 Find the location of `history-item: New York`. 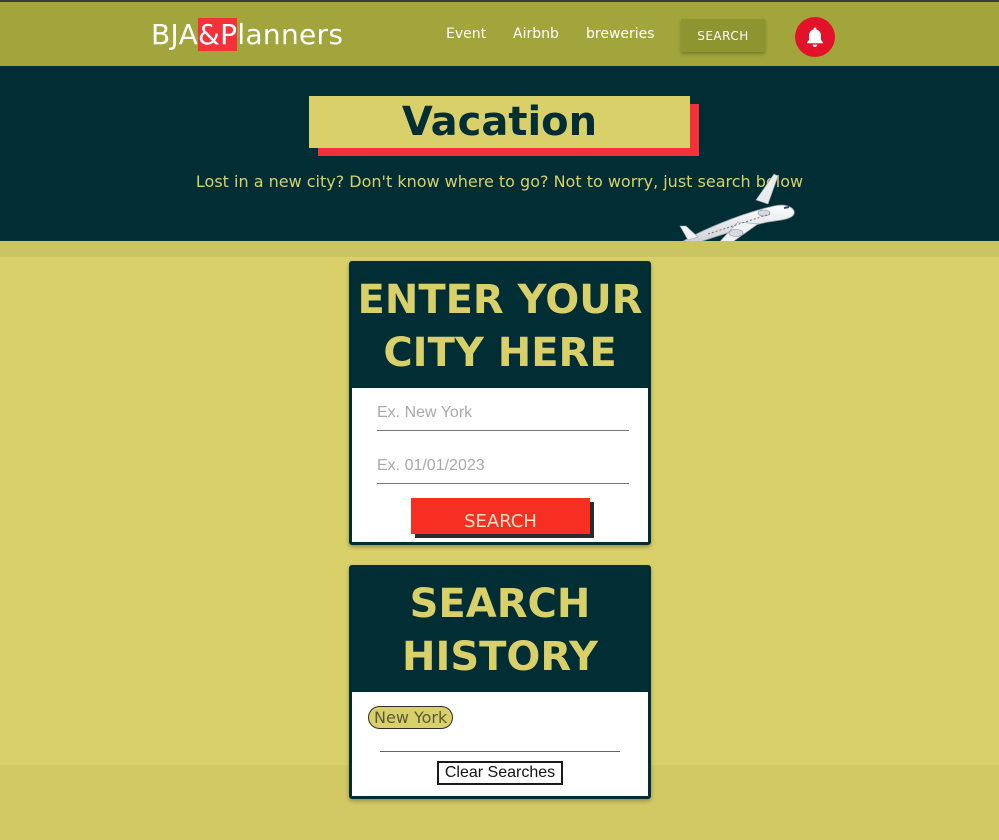

history-item: New York is located at coordinates (411, 717).